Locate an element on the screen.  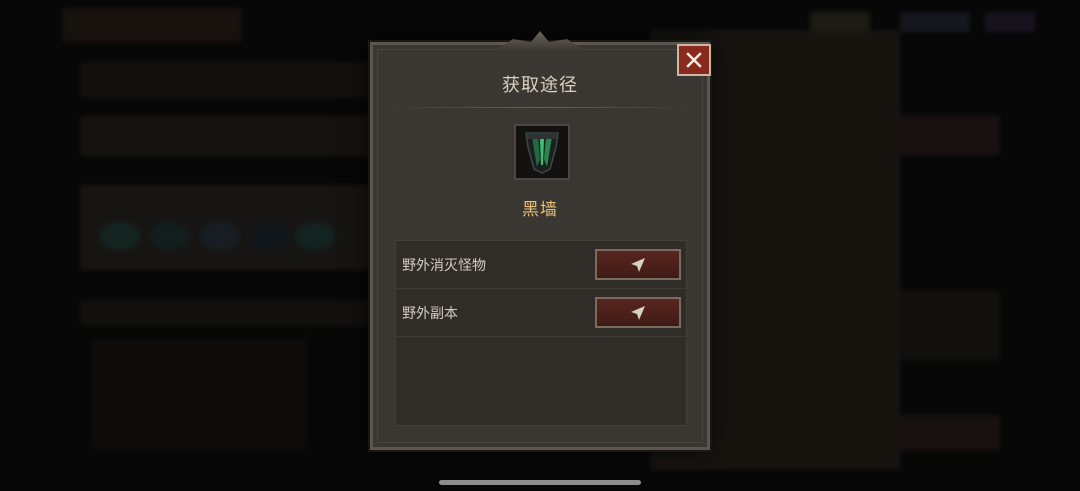
close-x-icon is located at coordinates (694, 60).